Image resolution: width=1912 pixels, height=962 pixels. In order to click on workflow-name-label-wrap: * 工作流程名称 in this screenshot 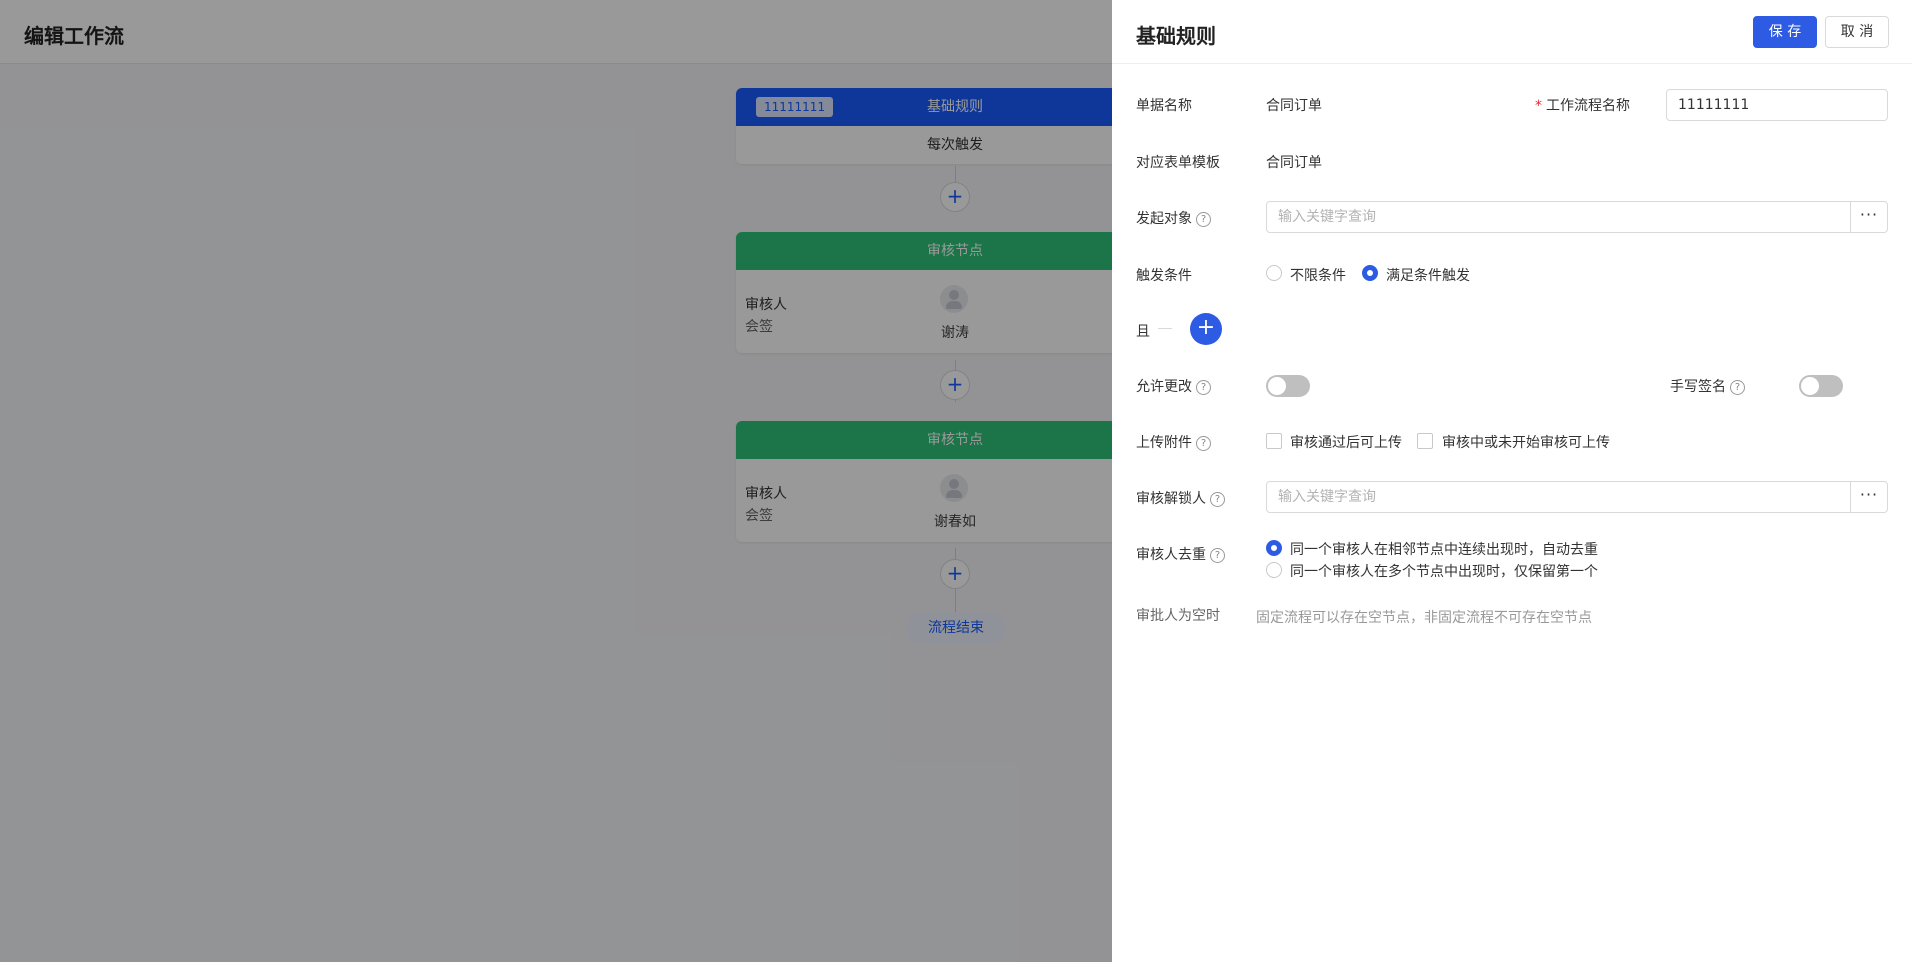, I will do `click(1582, 105)`.